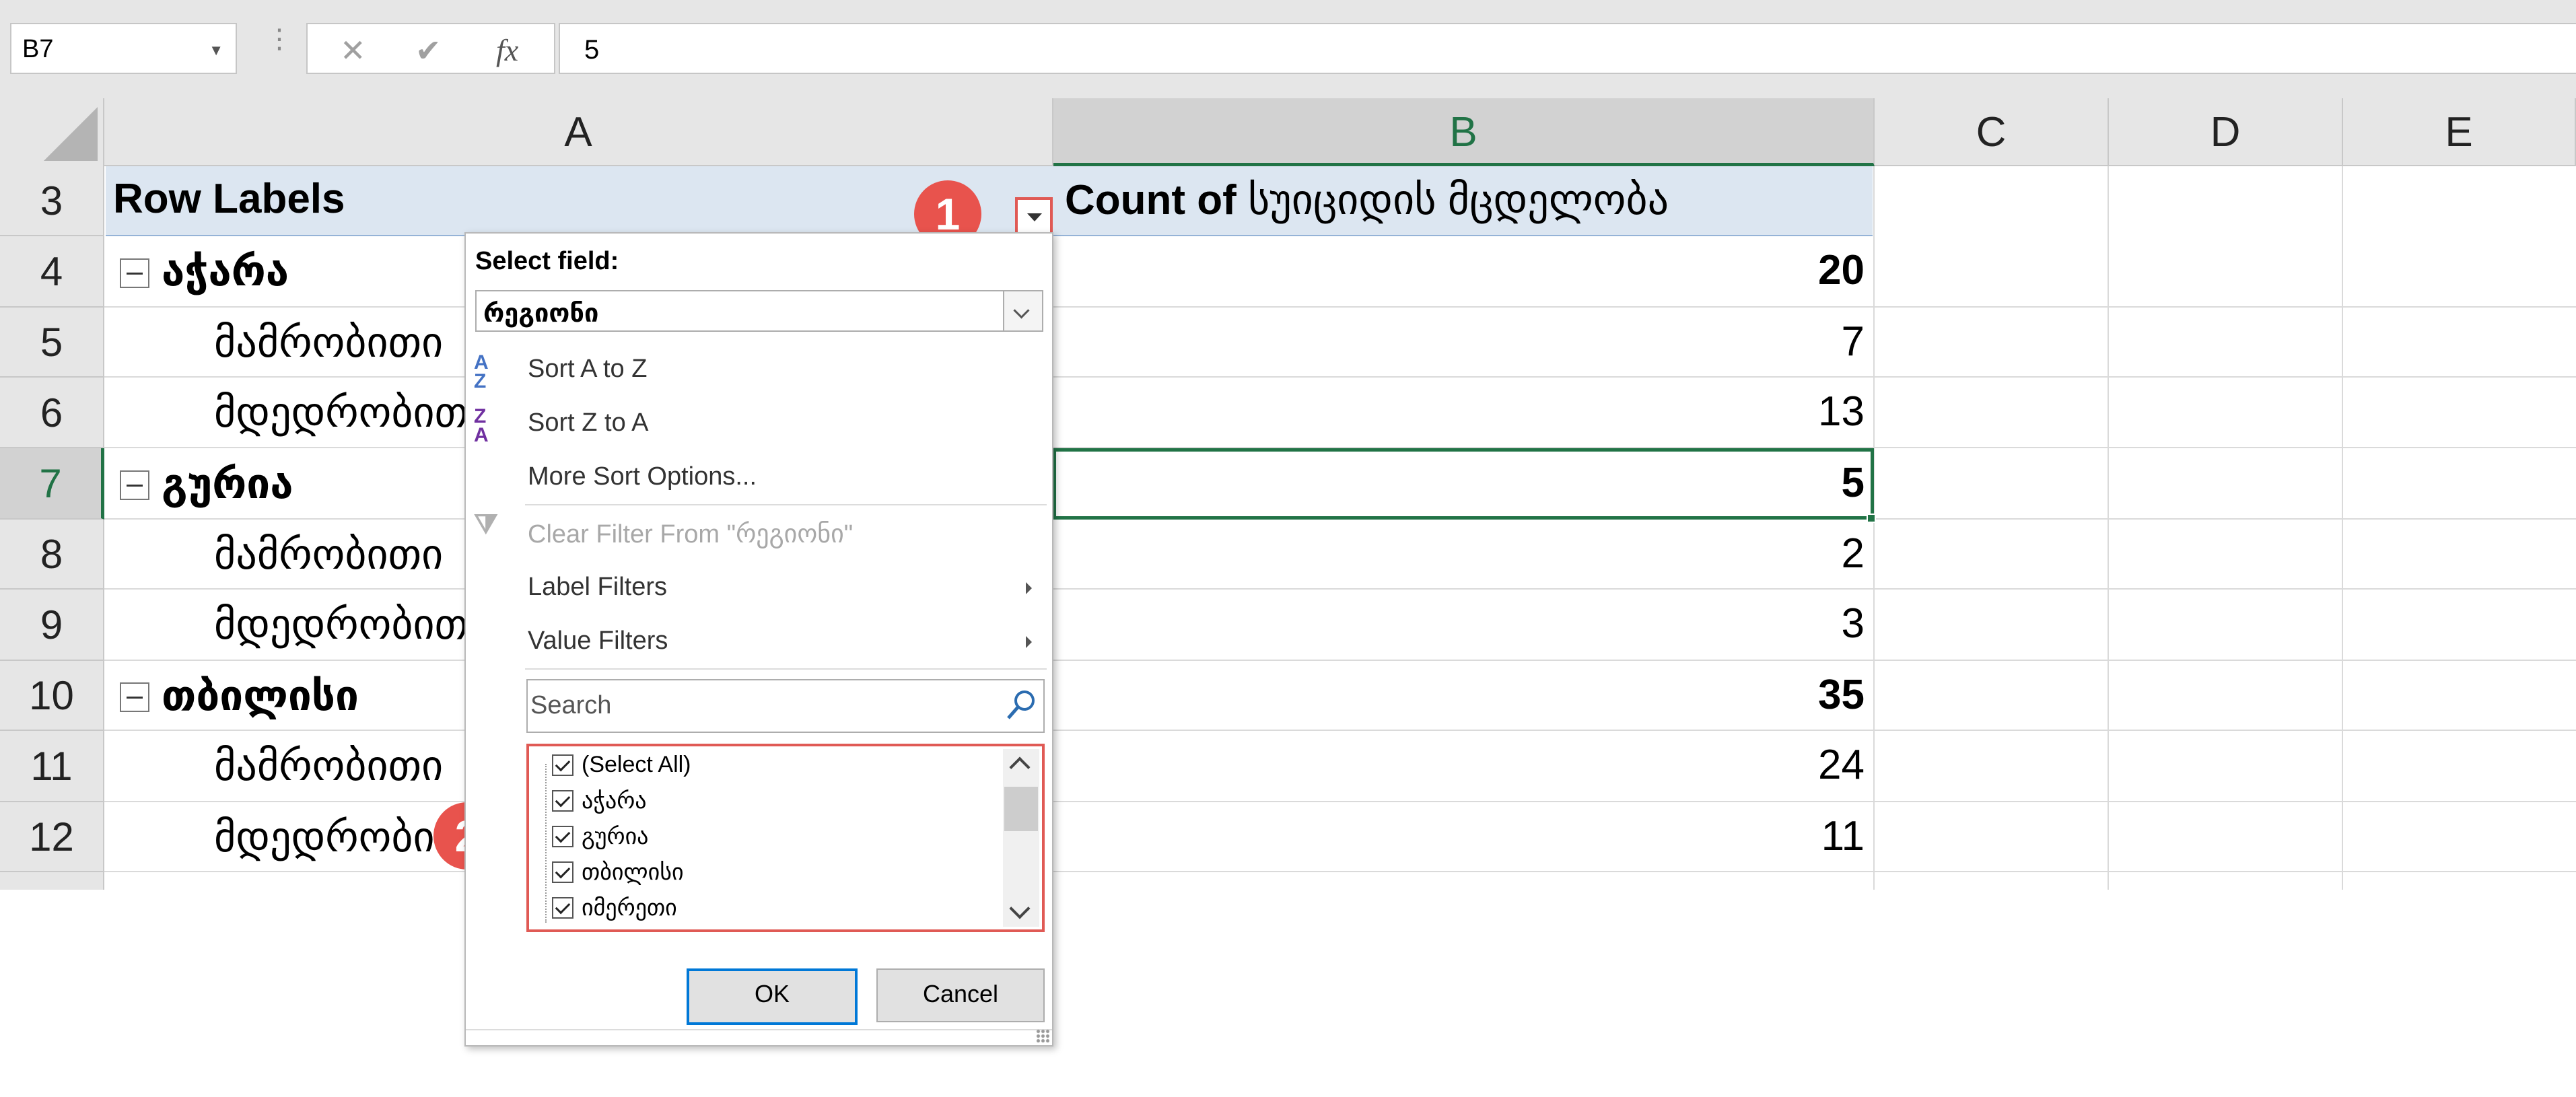 This screenshot has width=2576, height=1097. Describe the element at coordinates (52, 201) in the screenshot. I see `row-header-3: 3` at that location.